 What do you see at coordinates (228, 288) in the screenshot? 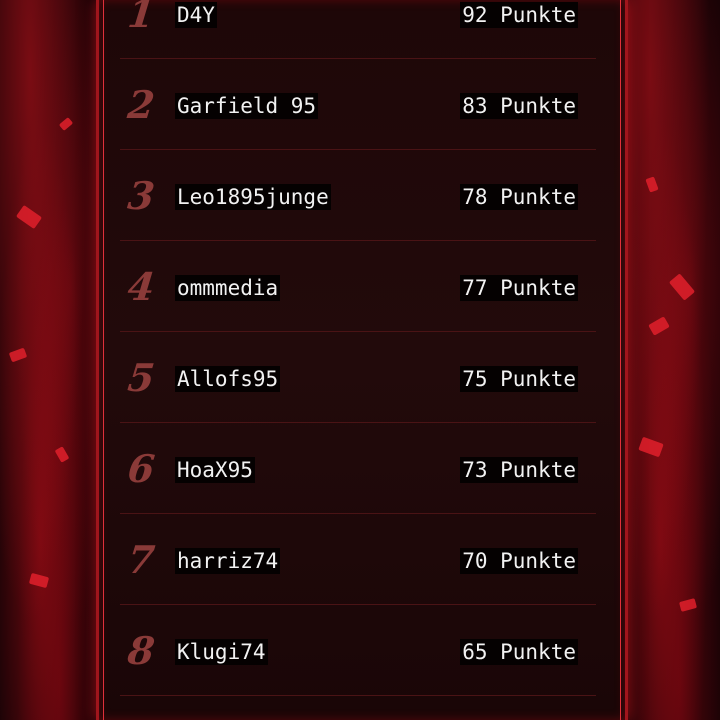
I see `player-name: ommmedia` at bounding box center [228, 288].